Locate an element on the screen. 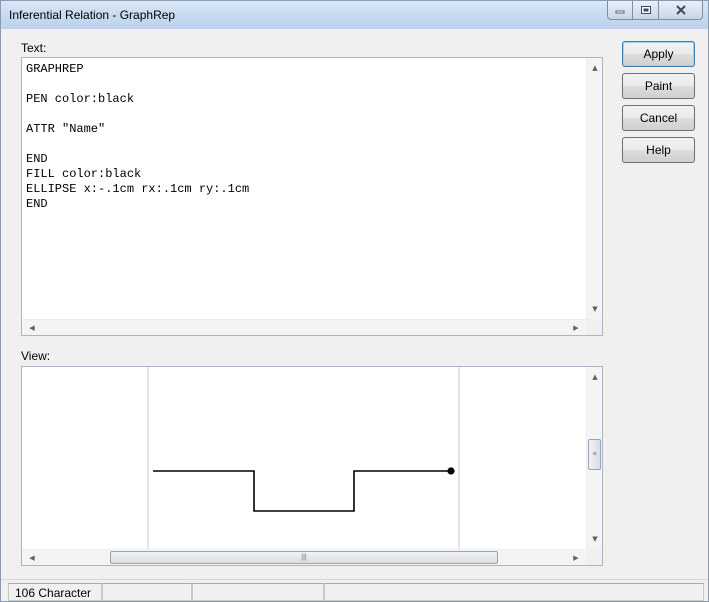 The width and height of the screenshot is (709, 602). relation-line is located at coordinates (302, 491).